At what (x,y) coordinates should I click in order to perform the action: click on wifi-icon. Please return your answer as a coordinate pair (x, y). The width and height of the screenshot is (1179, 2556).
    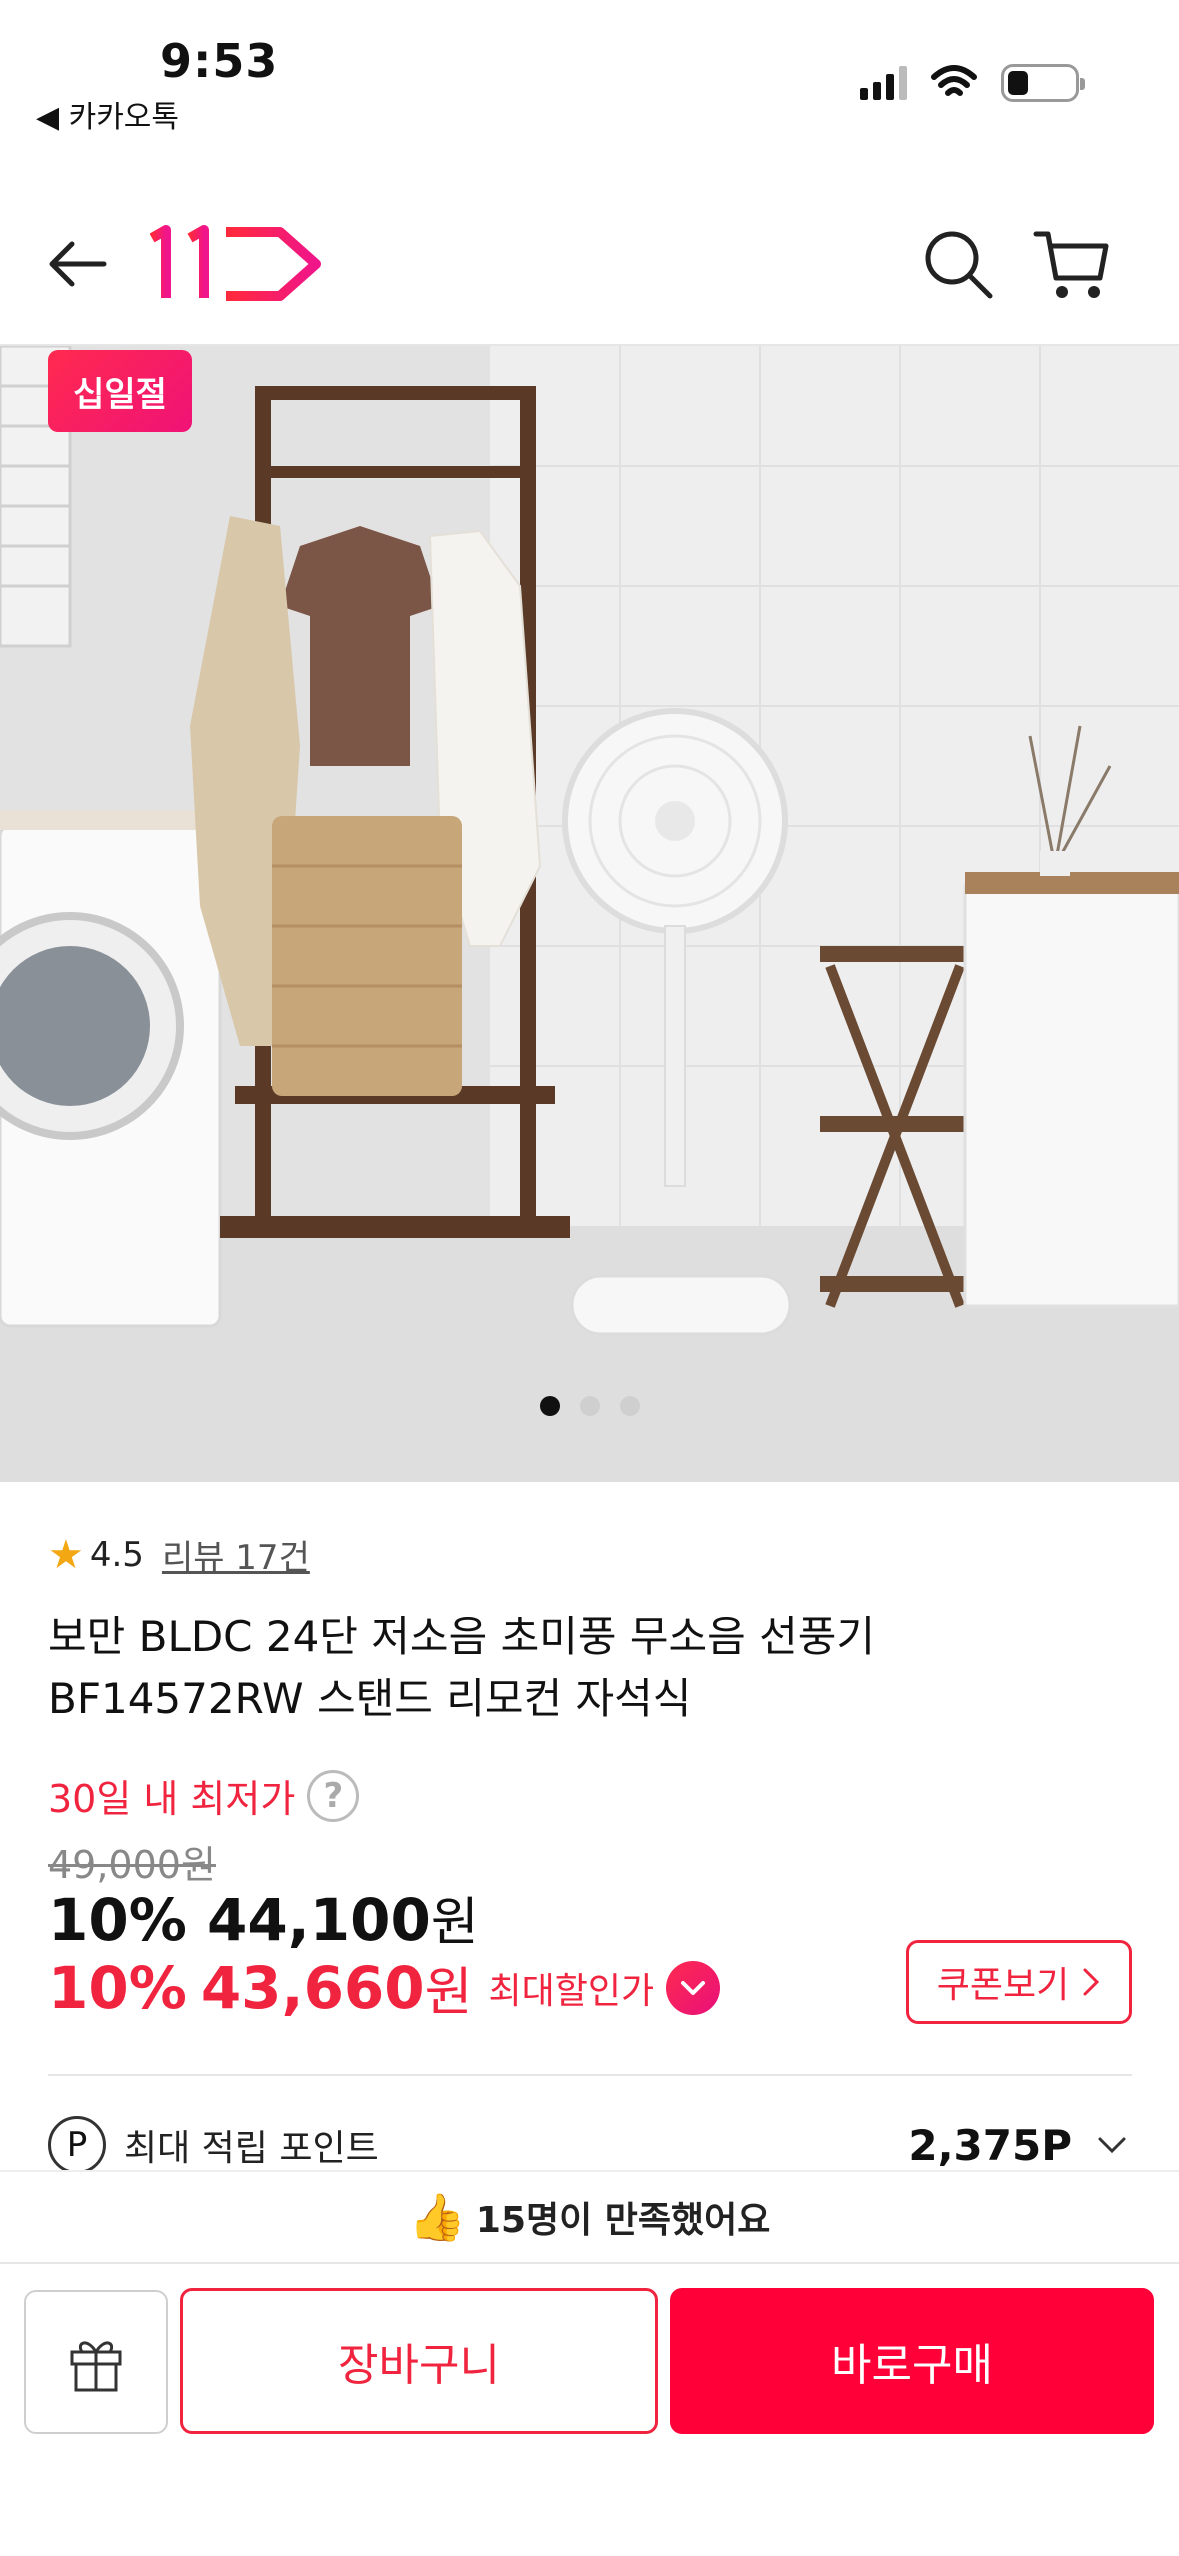
    Looking at the image, I should click on (954, 80).